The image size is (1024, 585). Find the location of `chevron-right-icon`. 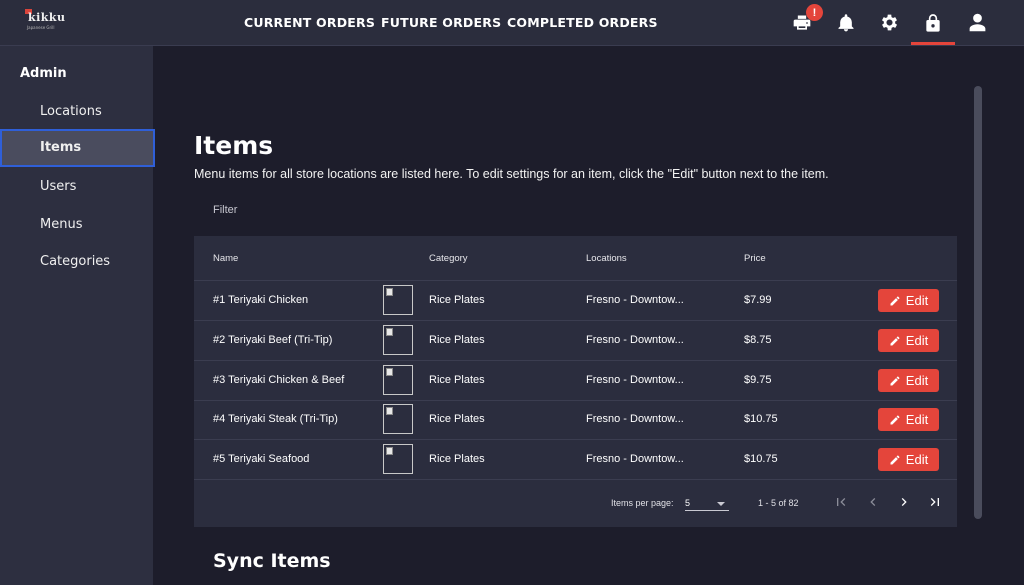

chevron-right-icon is located at coordinates (904, 502).